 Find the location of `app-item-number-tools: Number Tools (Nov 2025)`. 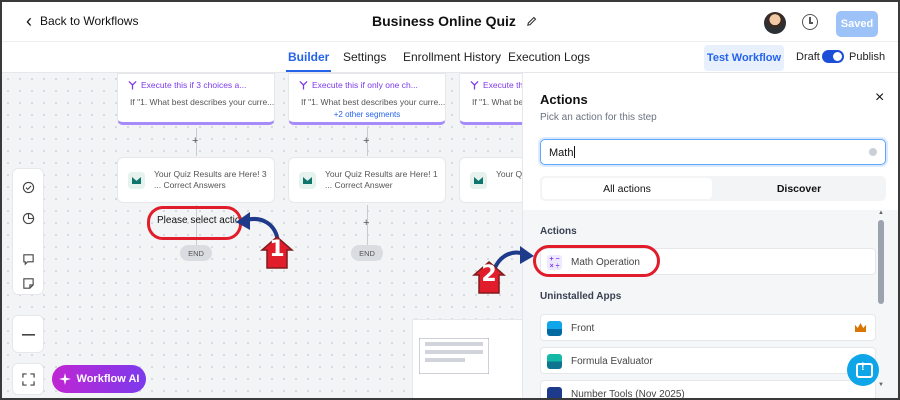

app-item-number-tools: Number Tools (Nov 2025) is located at coordinates (708, 390).